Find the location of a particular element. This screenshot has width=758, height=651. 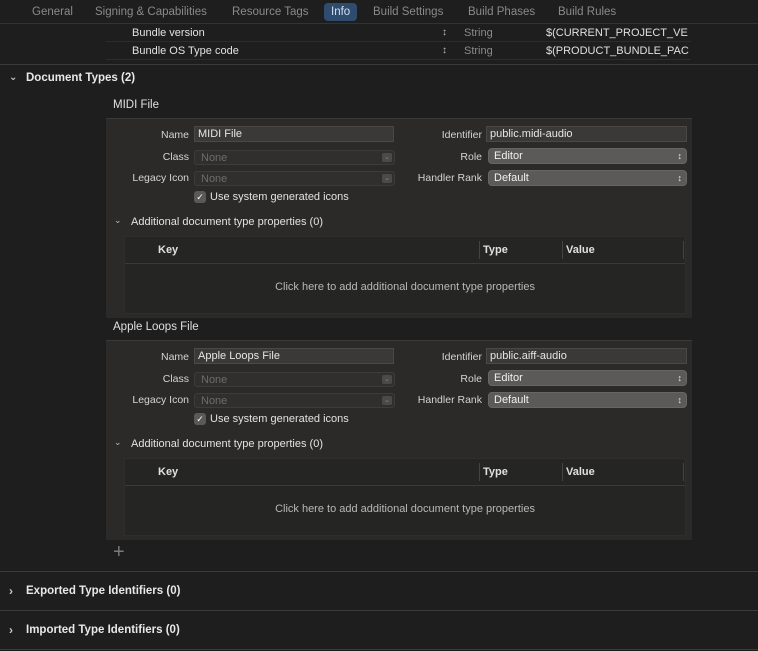

section-title: Document Types (2) is located at coordinates (81, 78).